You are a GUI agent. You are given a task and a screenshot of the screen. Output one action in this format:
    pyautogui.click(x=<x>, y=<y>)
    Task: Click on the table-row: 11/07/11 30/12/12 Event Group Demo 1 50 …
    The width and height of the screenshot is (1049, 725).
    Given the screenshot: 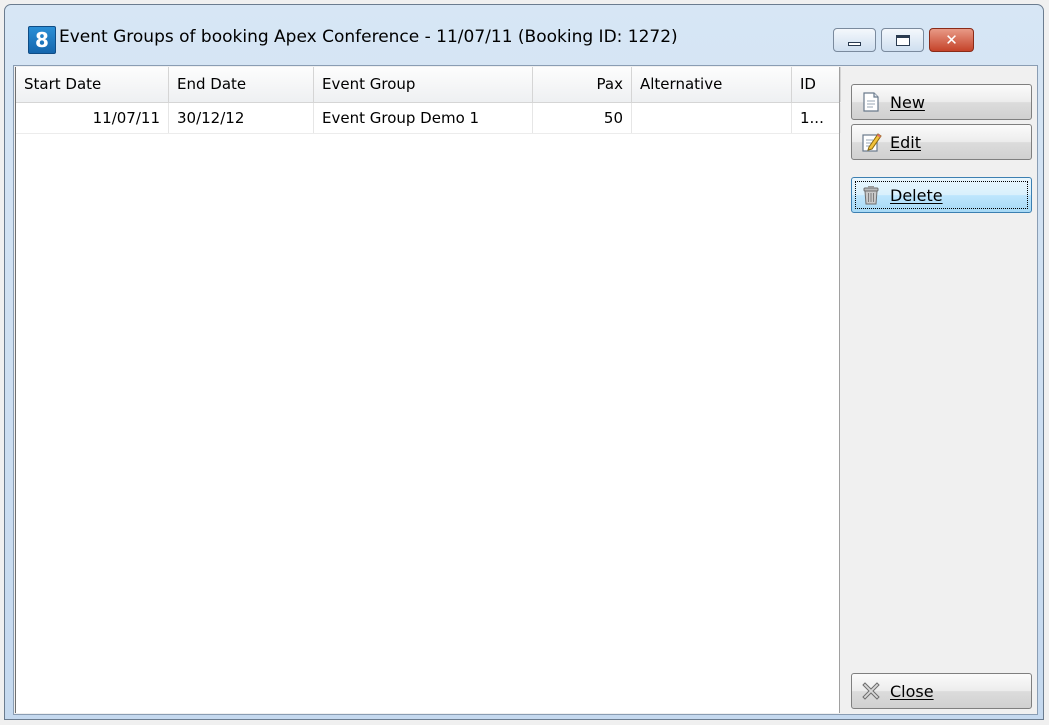 What is the action you would take?
    pyautogui.click(x=428, y=118)
    